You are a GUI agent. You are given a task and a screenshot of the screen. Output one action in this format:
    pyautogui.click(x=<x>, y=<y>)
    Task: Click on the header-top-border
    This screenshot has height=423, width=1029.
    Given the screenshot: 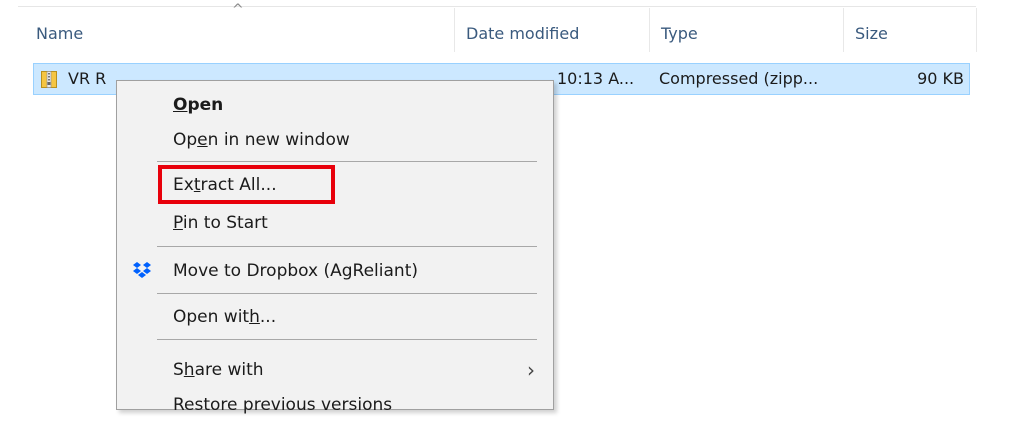 What is the action you would take?
    pyautogui.click(x=497, y=6)
    